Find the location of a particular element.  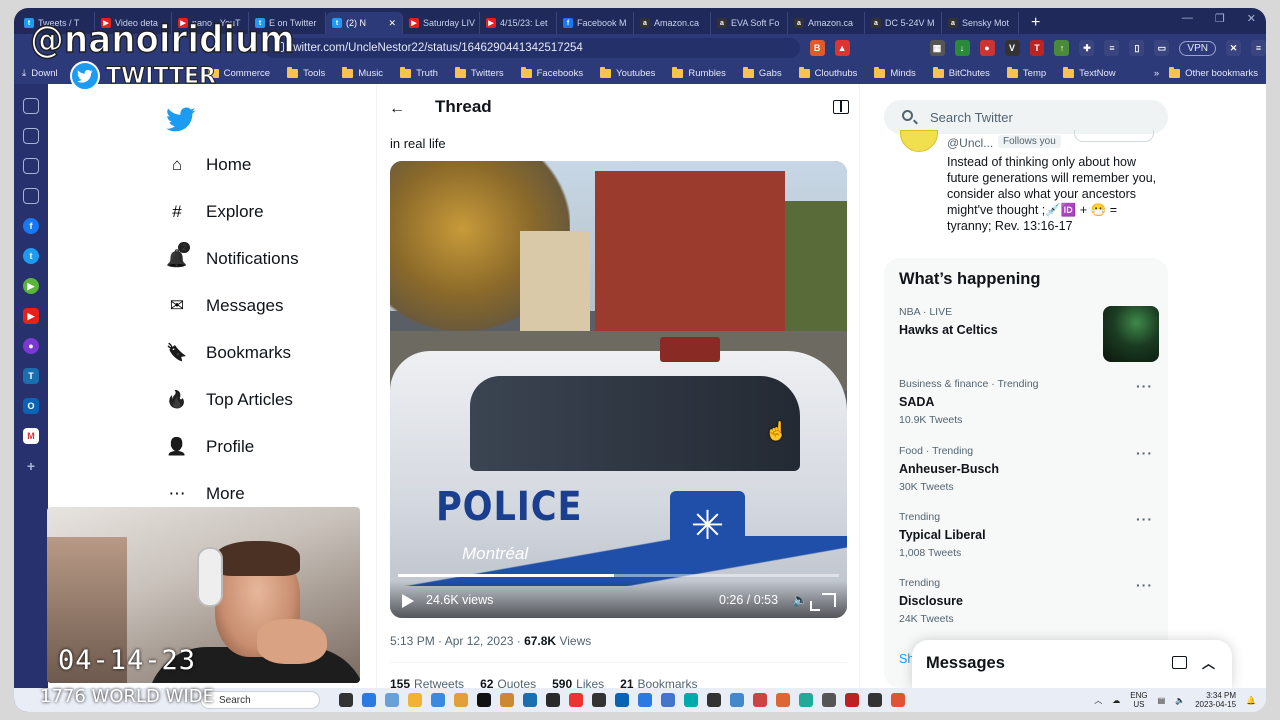

trend-item: Trending Disclosure 24K Tweets ··· is located at coordinates (1029, 601).